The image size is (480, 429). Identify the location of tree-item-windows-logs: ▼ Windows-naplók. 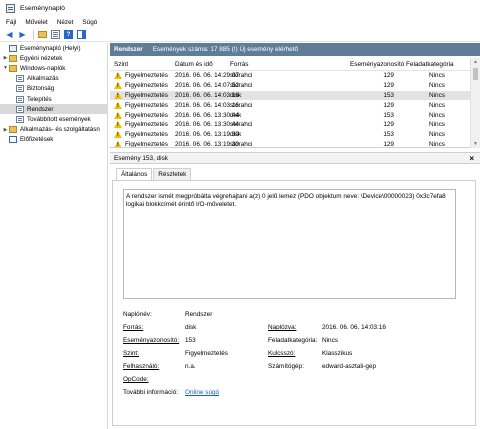
(53, 68).